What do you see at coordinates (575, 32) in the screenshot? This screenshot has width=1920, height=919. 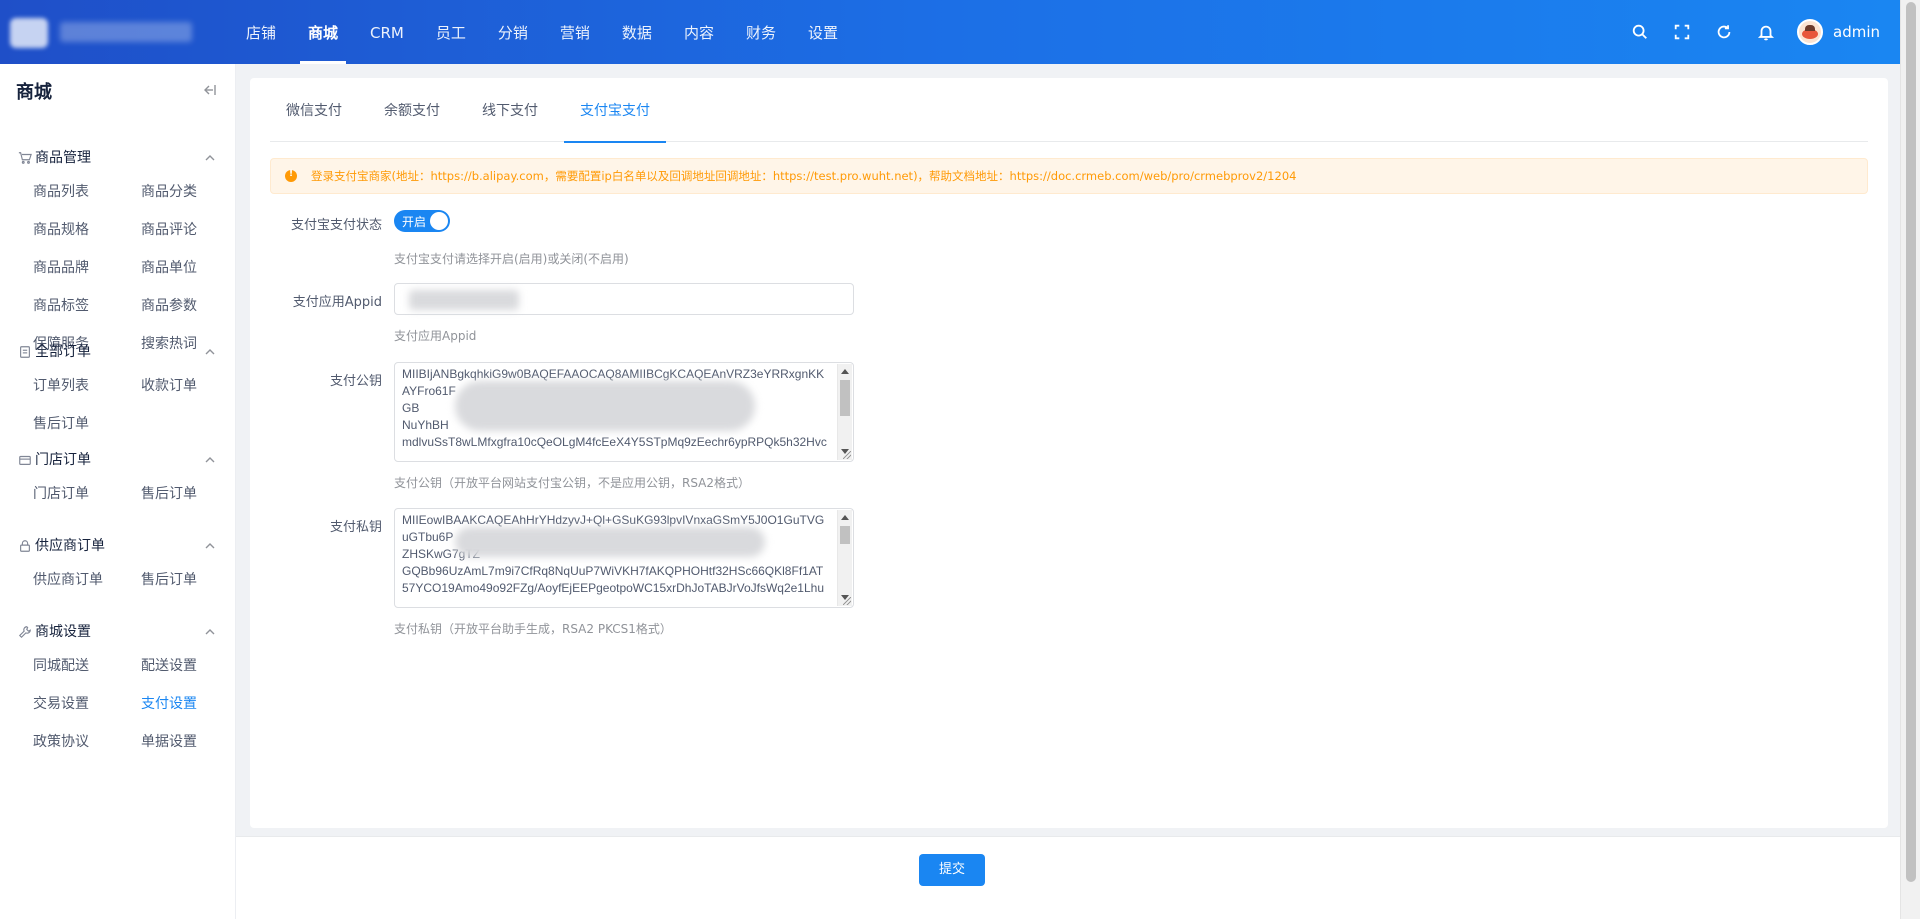 I see `topnav-item: 营销` at bounding box center [575, 32].